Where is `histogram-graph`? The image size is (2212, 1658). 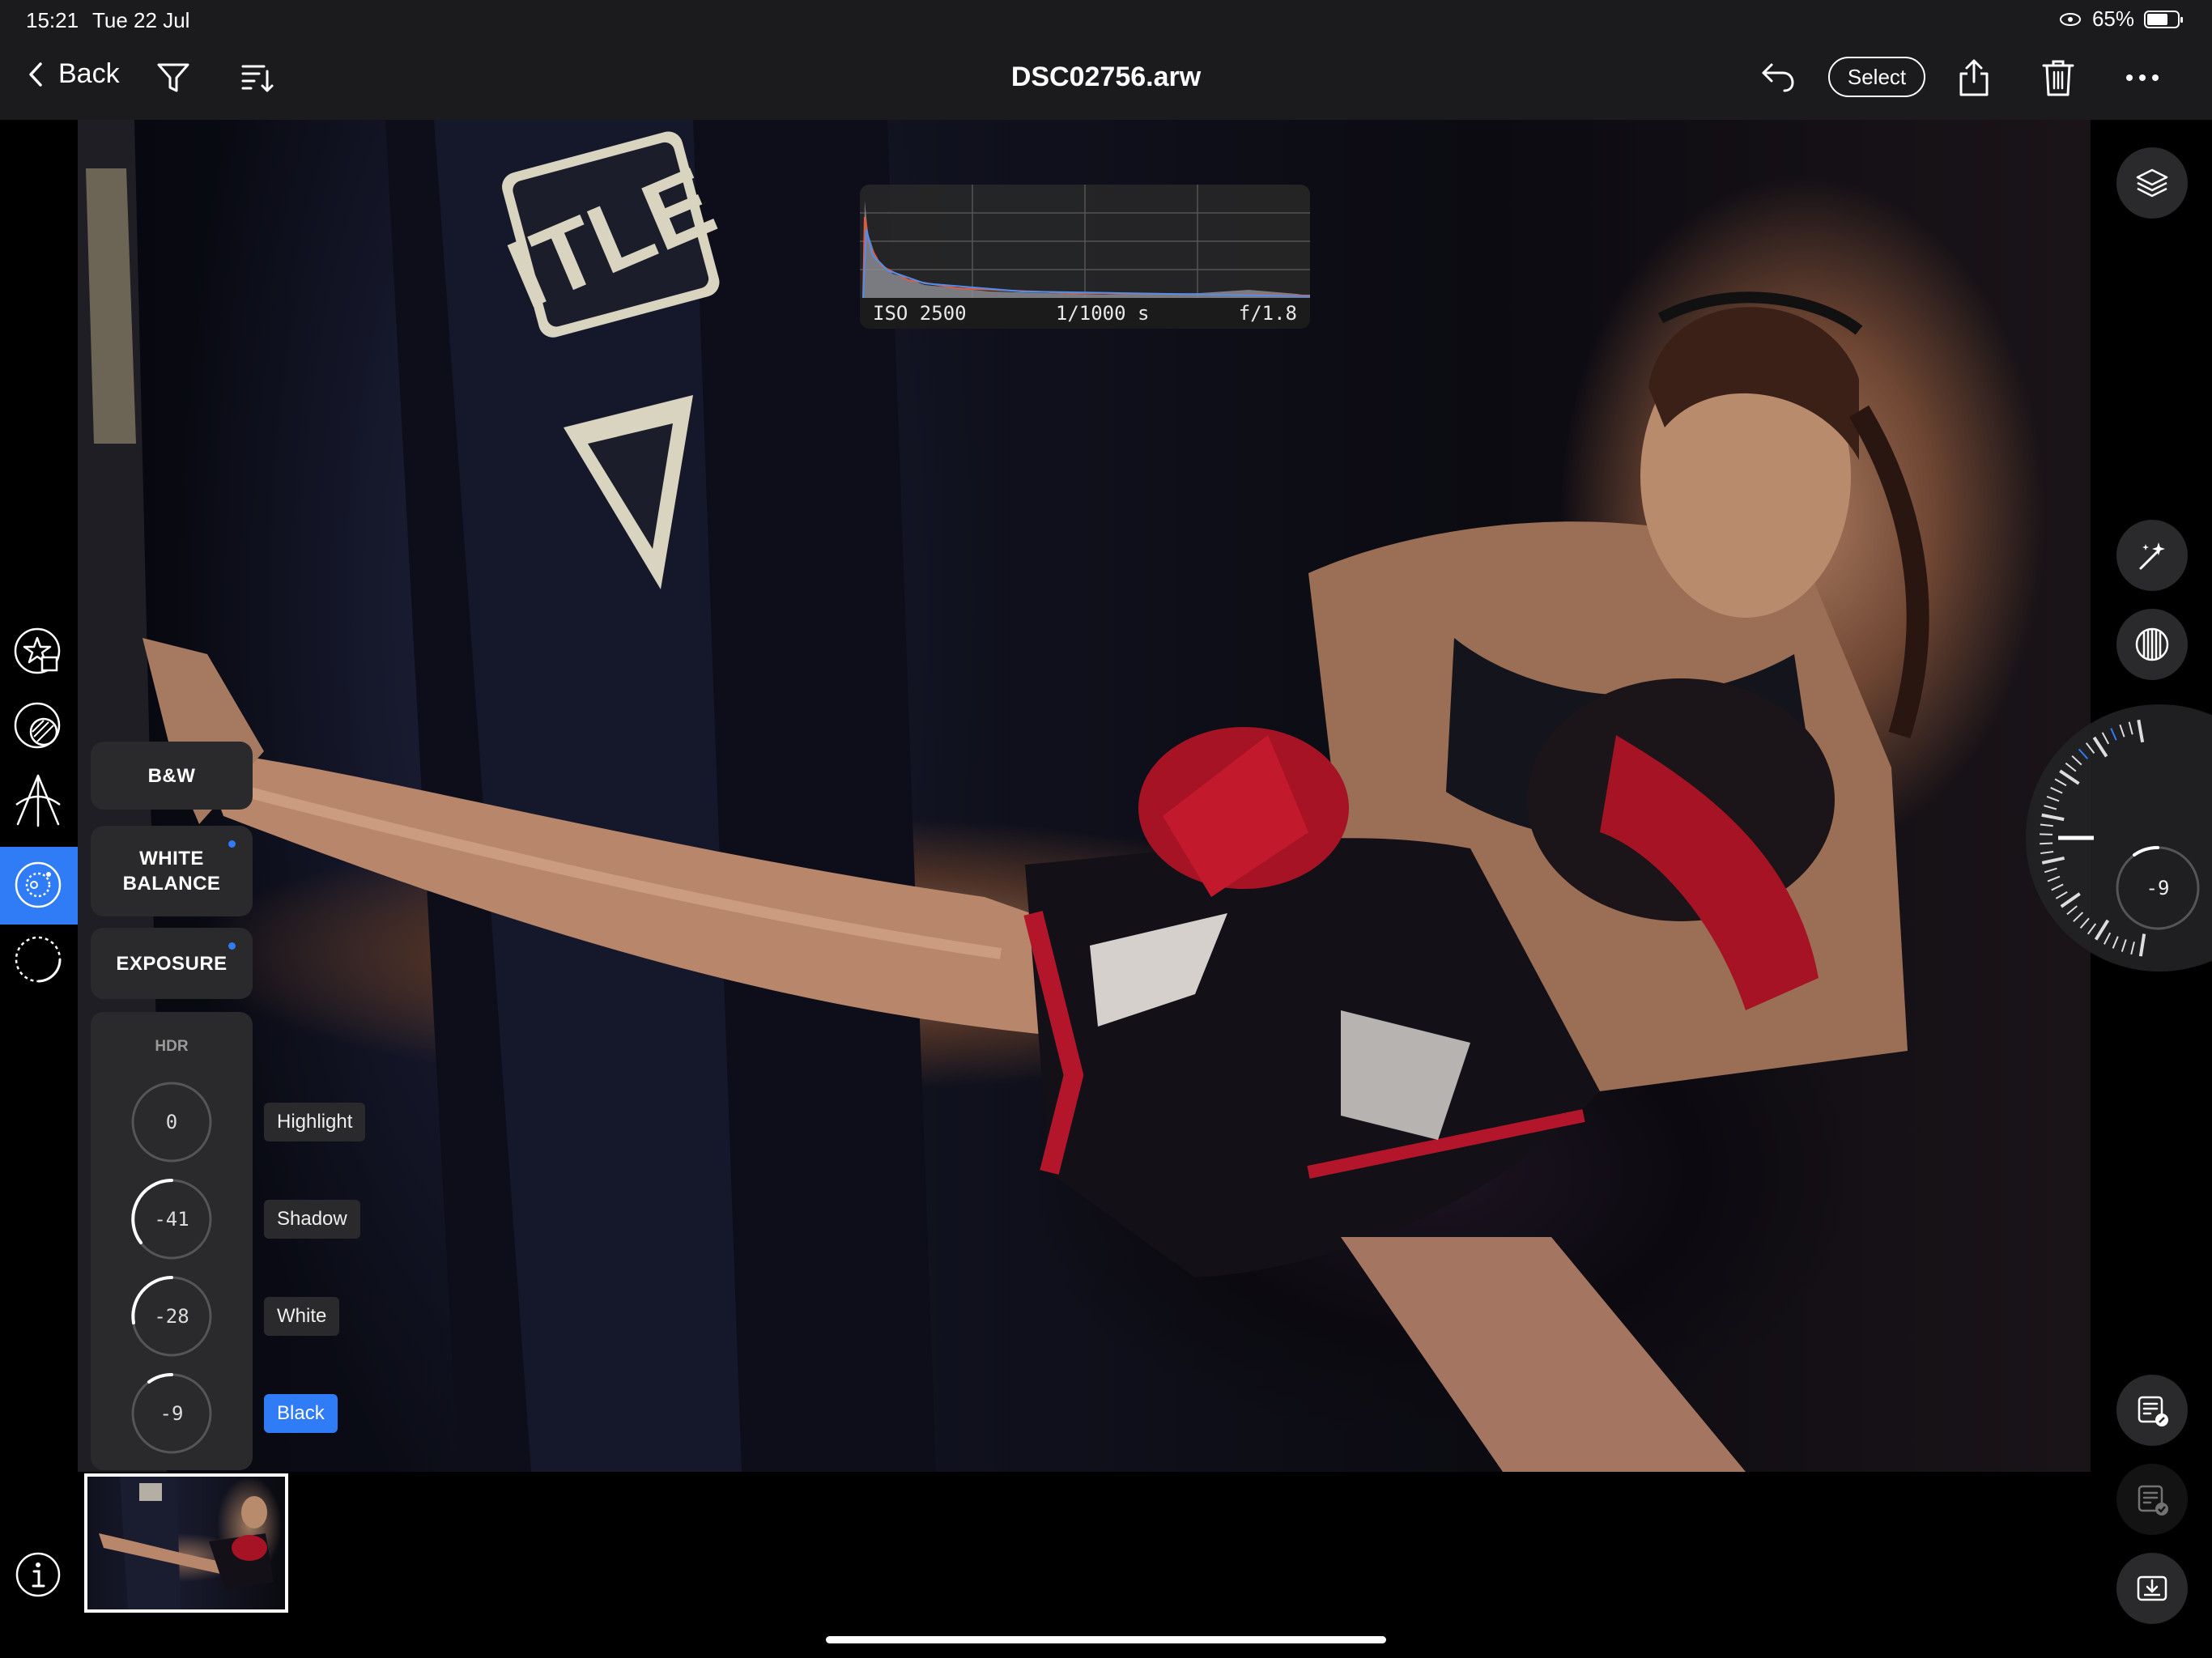
histogram-graph is located at coordinates (1085, 241).